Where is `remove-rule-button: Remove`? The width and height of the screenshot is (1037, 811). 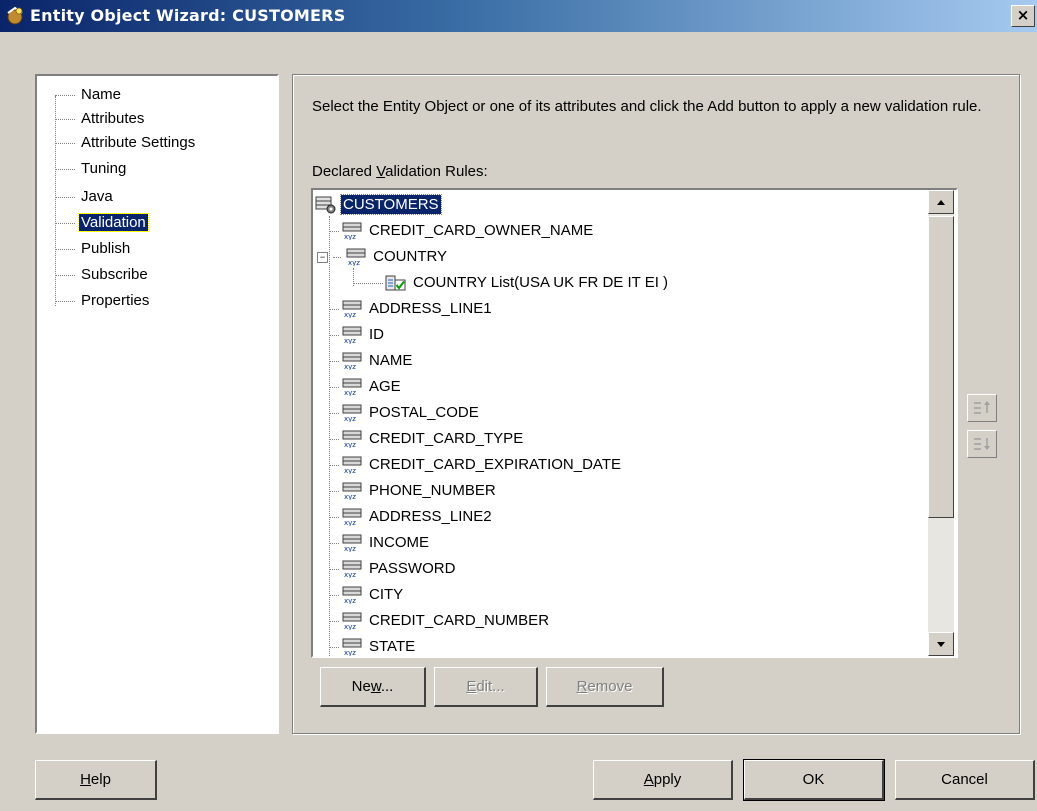
remove-rule-button: Remove is located at coordinates (605, 687).